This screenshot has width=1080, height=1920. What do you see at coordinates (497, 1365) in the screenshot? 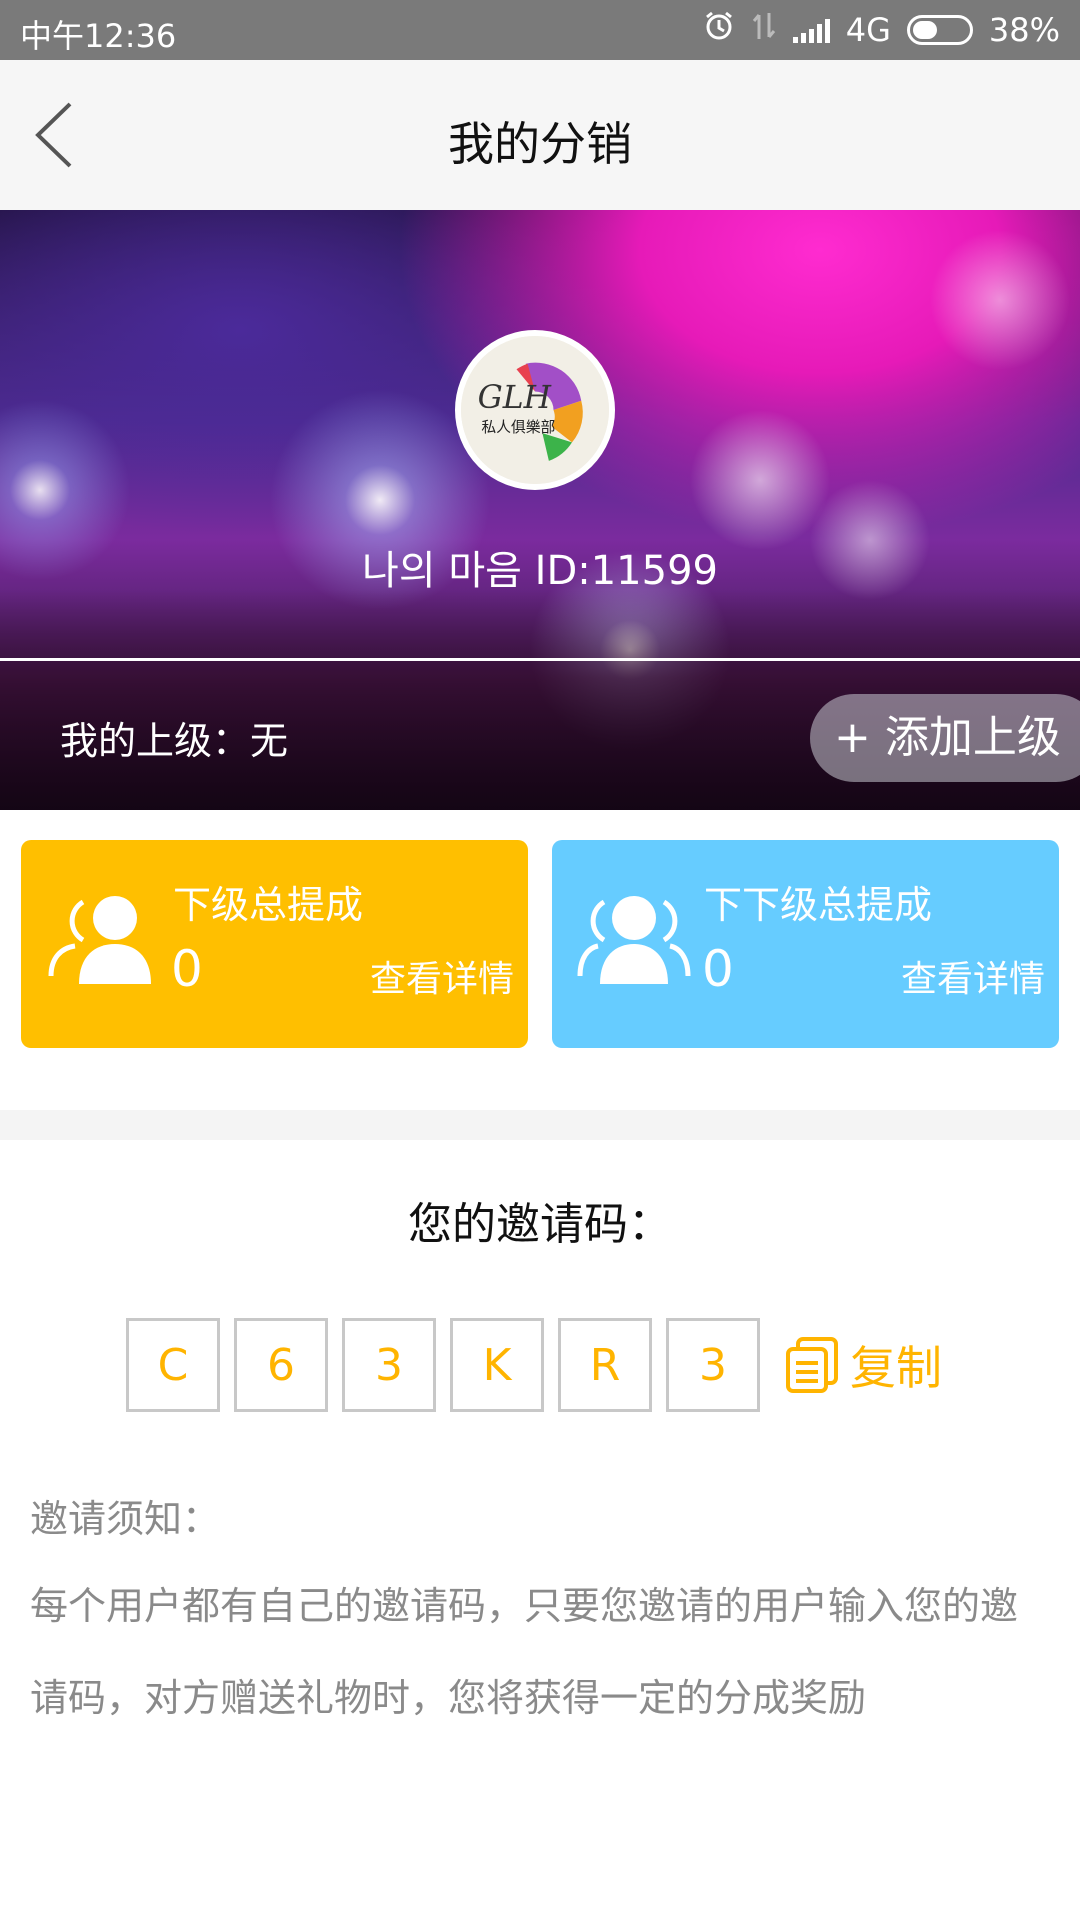
I see `invite-code-char: K` at bounding box center [497, 1365].